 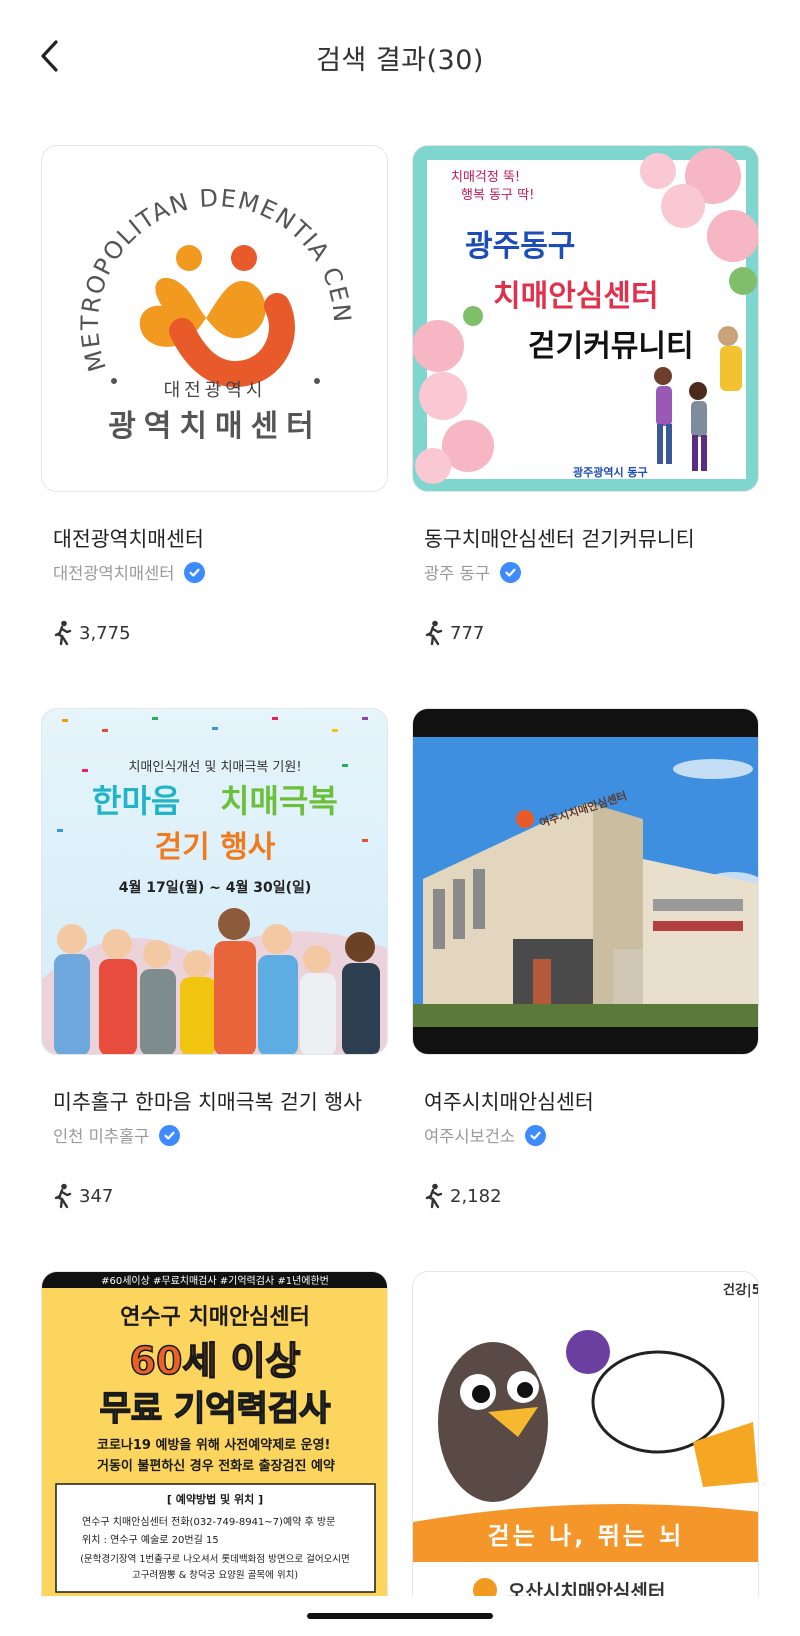 I want to click on info-box-line-1: 연수구 치매안심센터 전화(032-749-8941~7)예약 후 방문, so click(x=208, y=1522).